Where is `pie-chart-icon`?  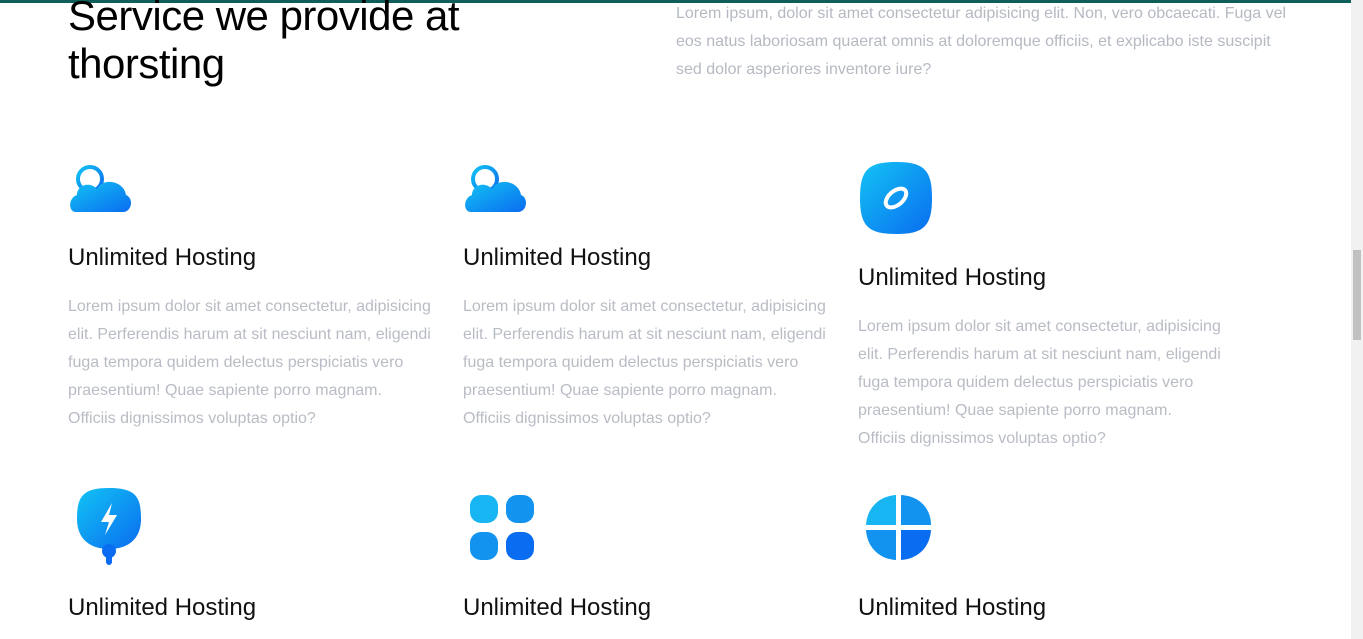 pie-chart-icon is located at coordinates (899, 530).